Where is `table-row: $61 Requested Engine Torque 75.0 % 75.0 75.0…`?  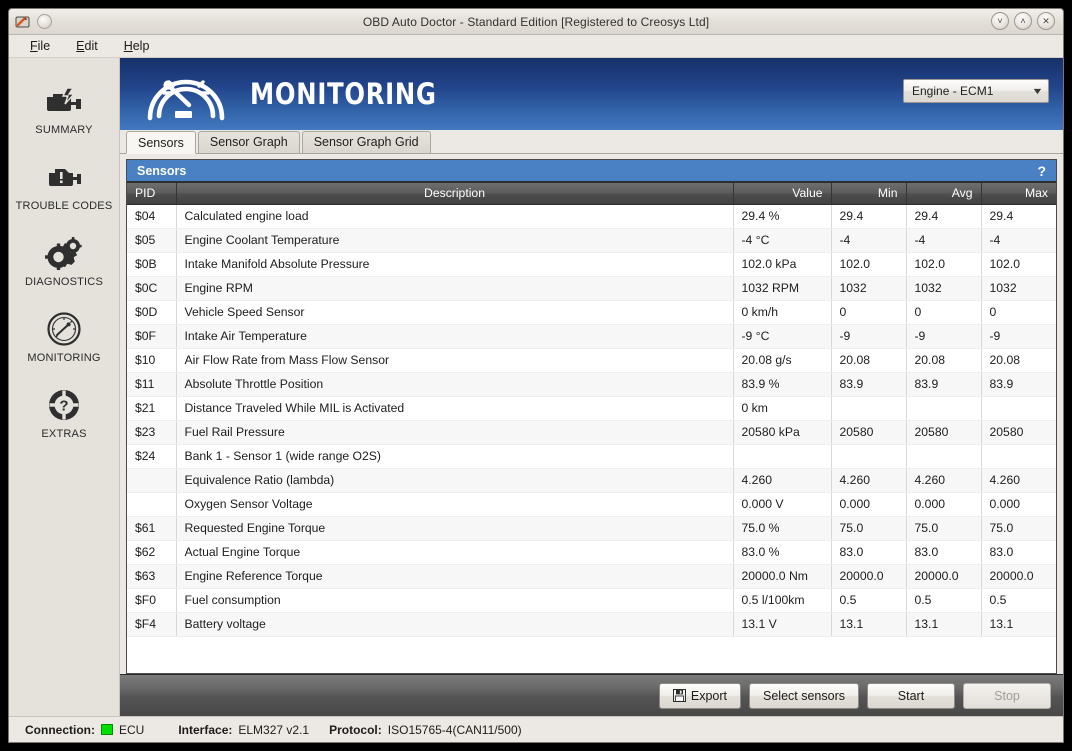 table-row: $61 Requested Engine Torque 75.0 % 75.0 75.0… is located at coordinates (591, 528).